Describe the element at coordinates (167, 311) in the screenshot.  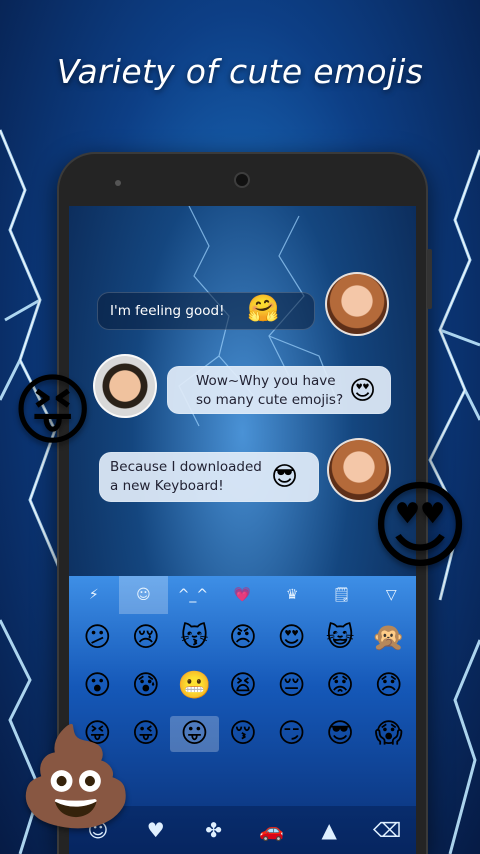
I see `chat-message-1: I'm feeling good!` at that location.